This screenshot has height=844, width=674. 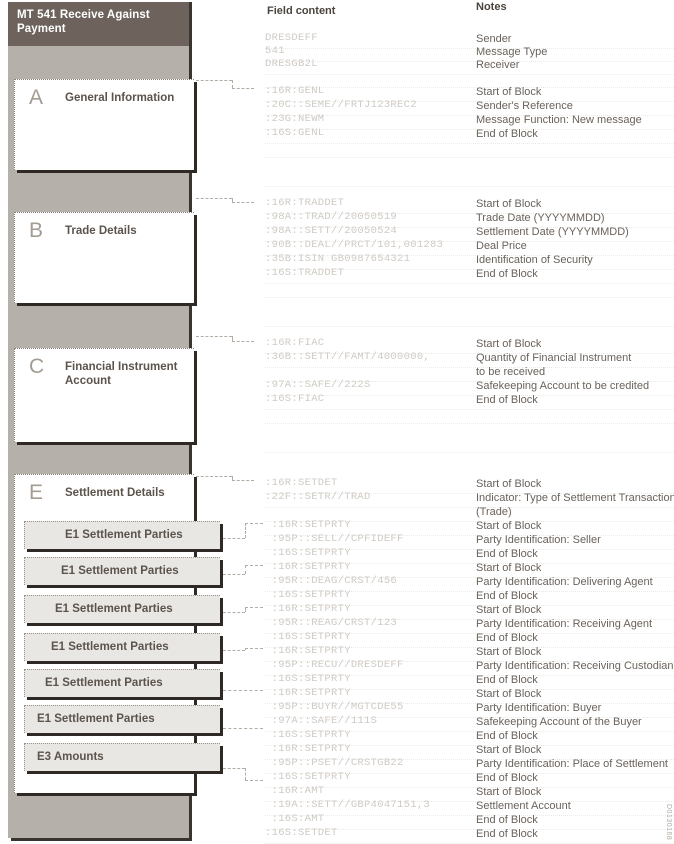 I want to click on block-letter: A, so click(x=36, y=97).